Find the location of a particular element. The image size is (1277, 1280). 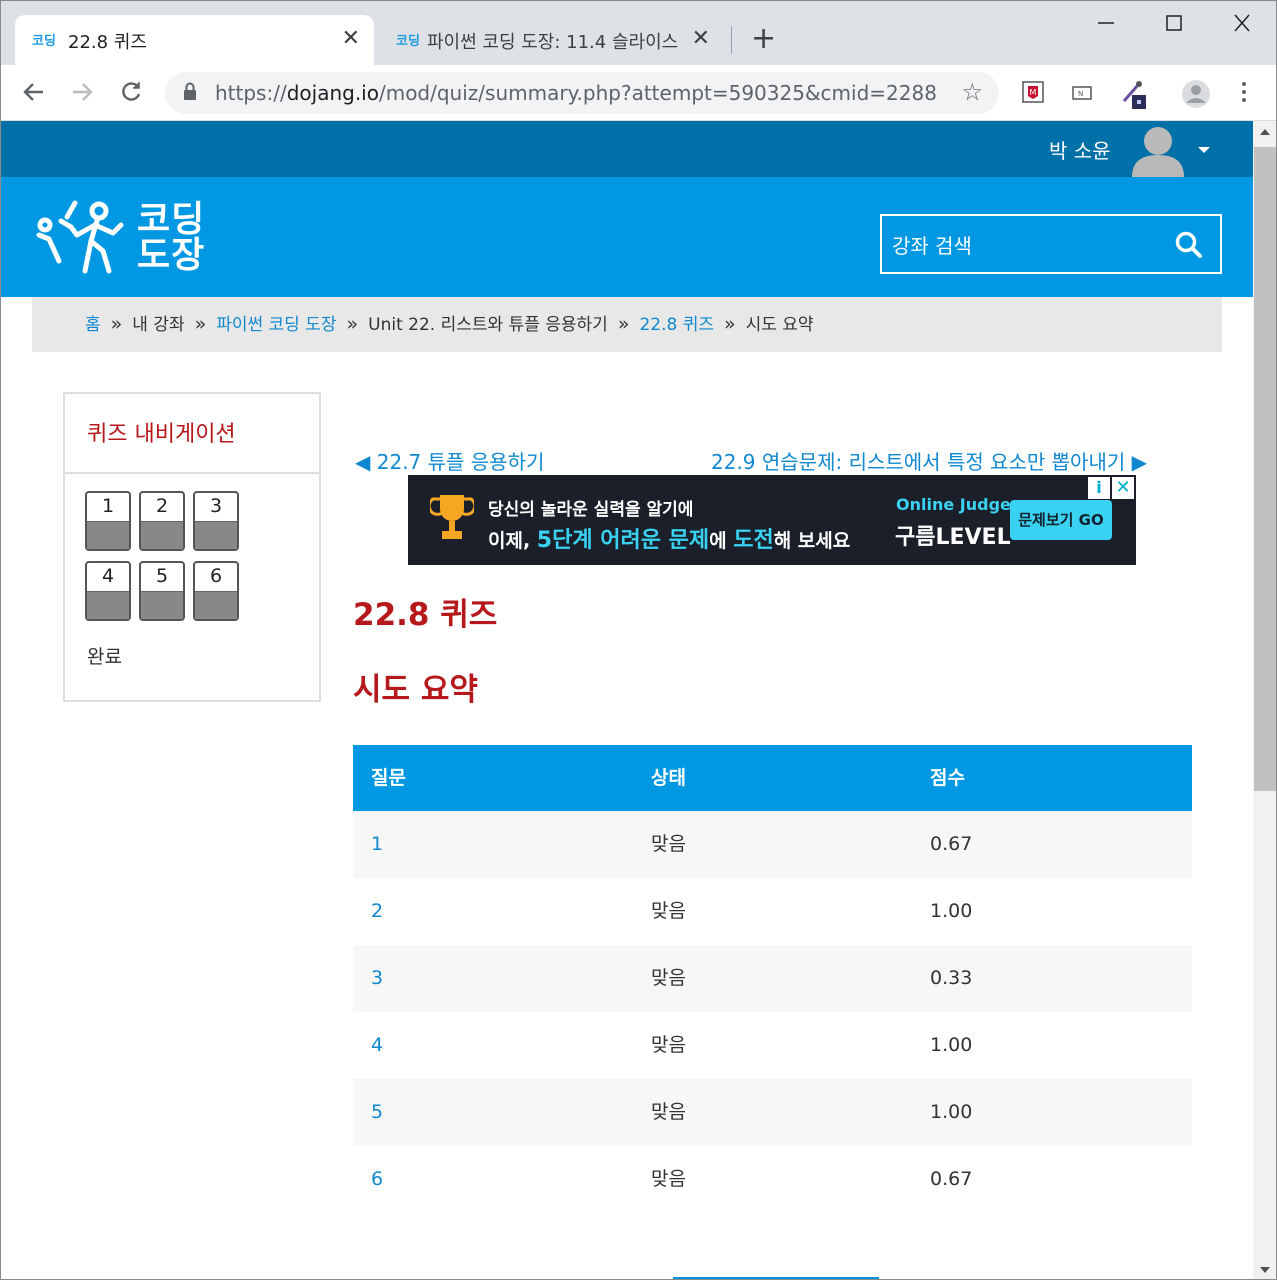

page-scrollbar is located at coordinates (1264, 700).